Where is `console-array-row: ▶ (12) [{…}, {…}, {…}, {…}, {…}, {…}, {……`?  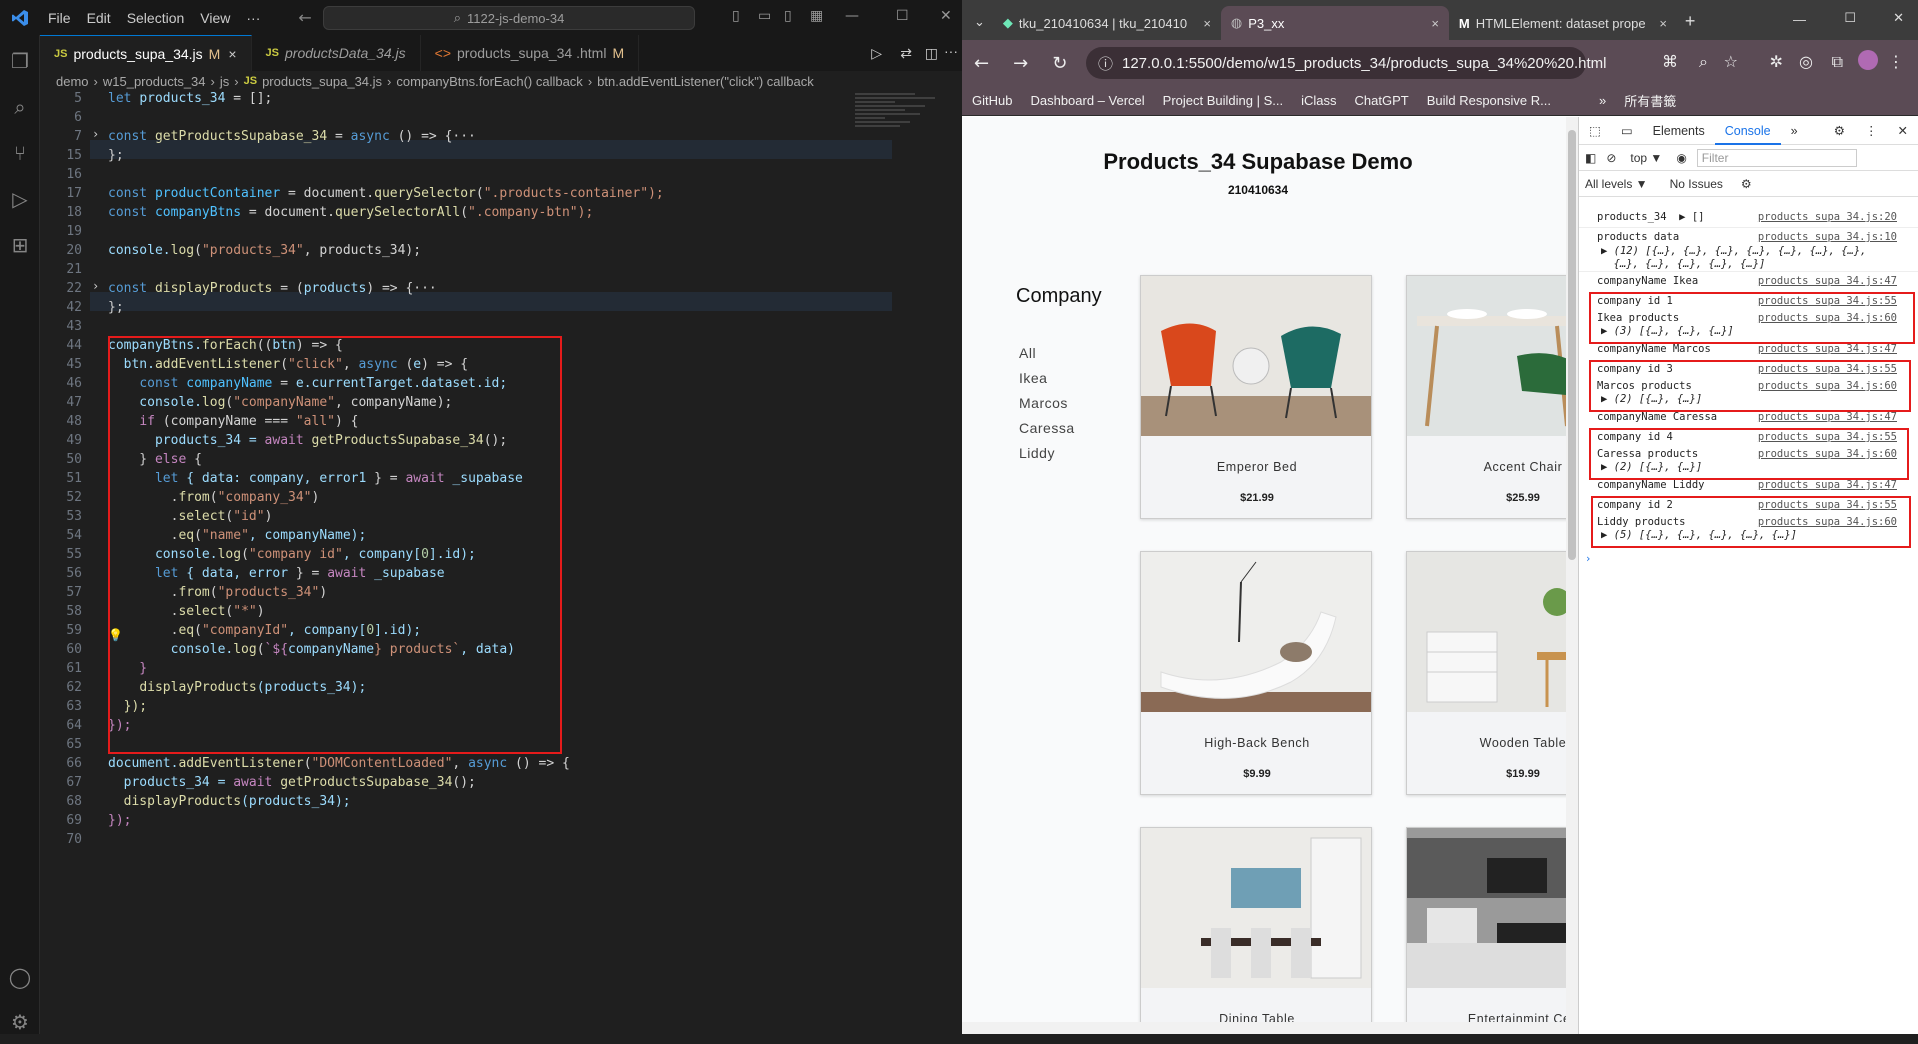
console-array-row: ▶ (12) [{…}, {…}, {…}, {…}, {…}, {…}, {…… is located at coordinates (1757, 251).